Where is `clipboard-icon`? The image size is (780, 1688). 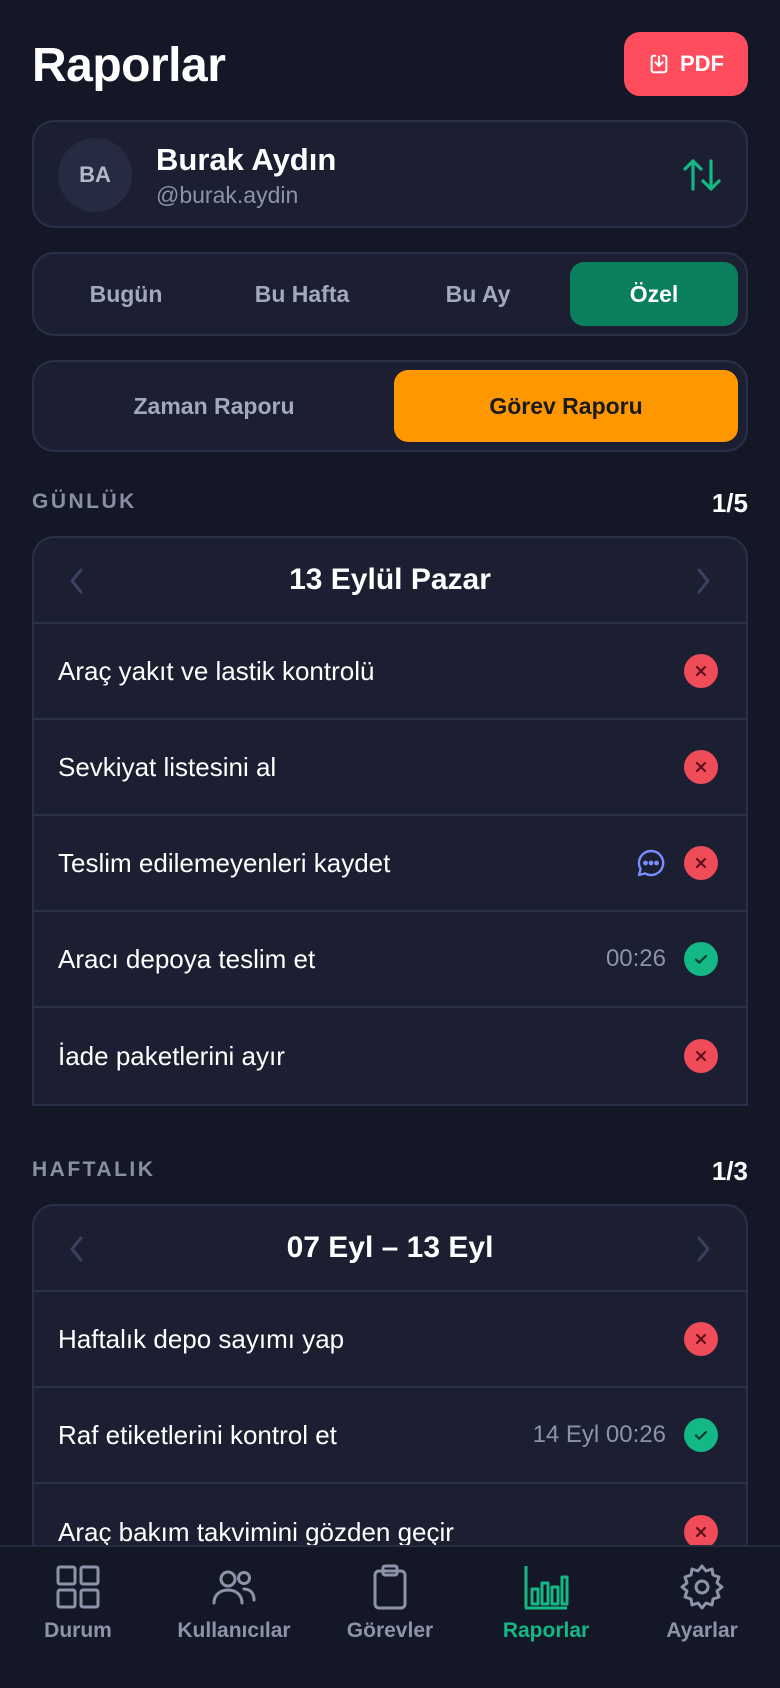 clipboard-icon is located at coordinates (390, 1587).